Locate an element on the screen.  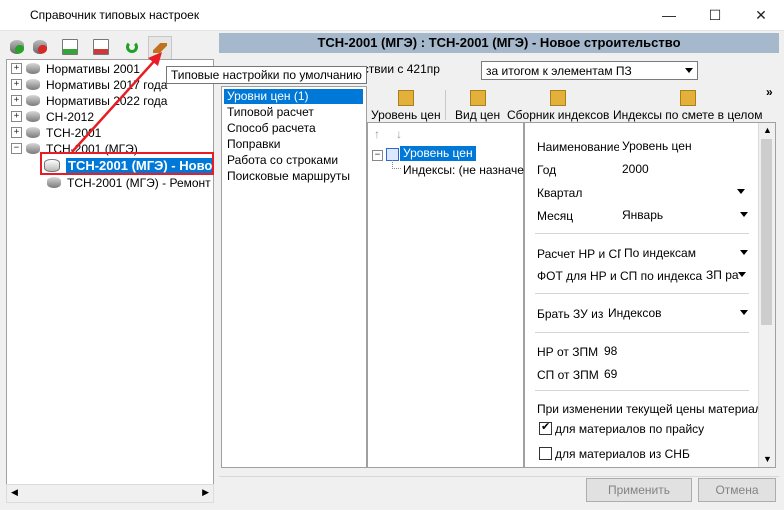
estimate-indexes-icon is located at coordinates (687, 98).